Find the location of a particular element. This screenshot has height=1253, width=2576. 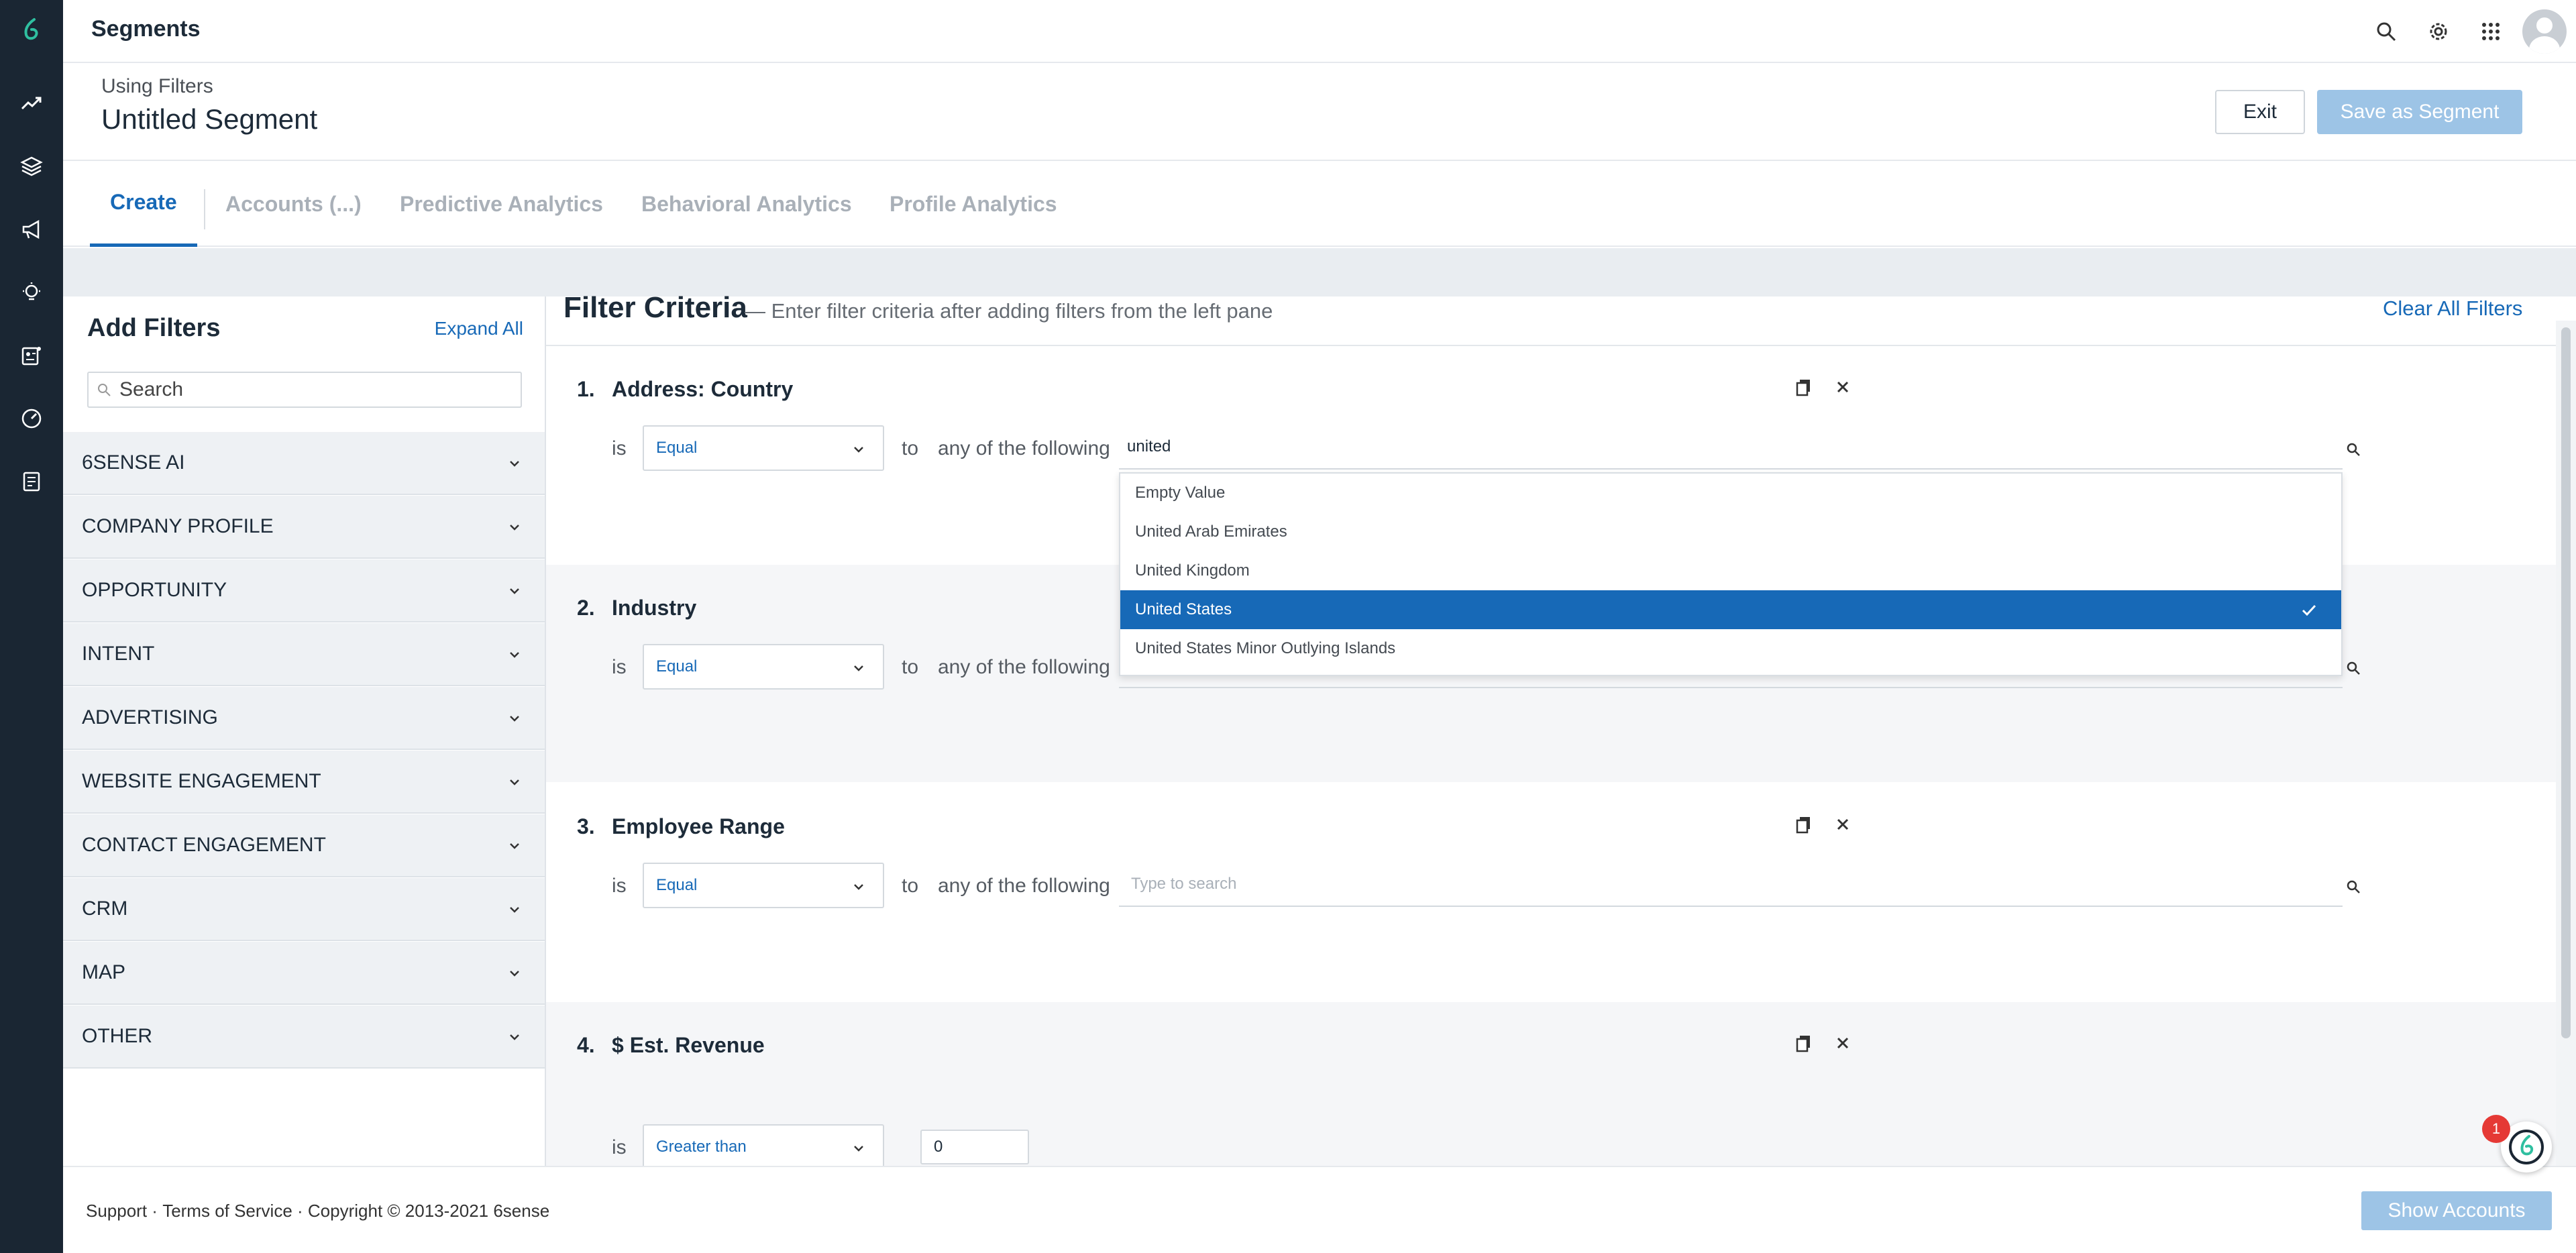

filter-search-input: Search is located at coordinates (304, 390).